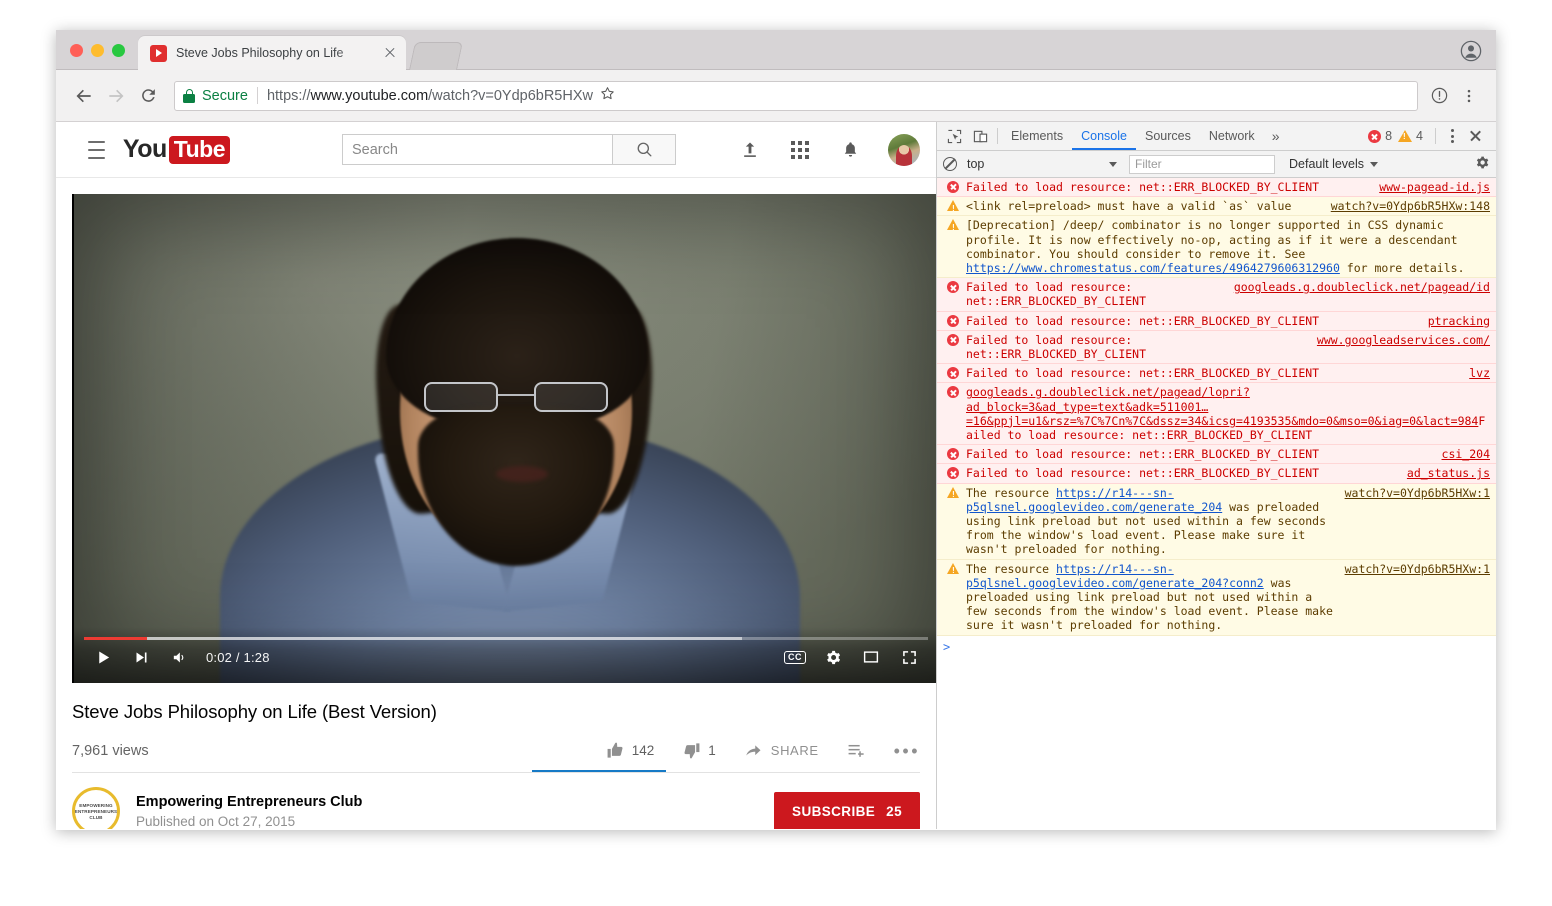  What do you see at coordinates (1113, 164) in the screenshot?
I see `chevron-down-icon` at bounding box center [1113, 164].